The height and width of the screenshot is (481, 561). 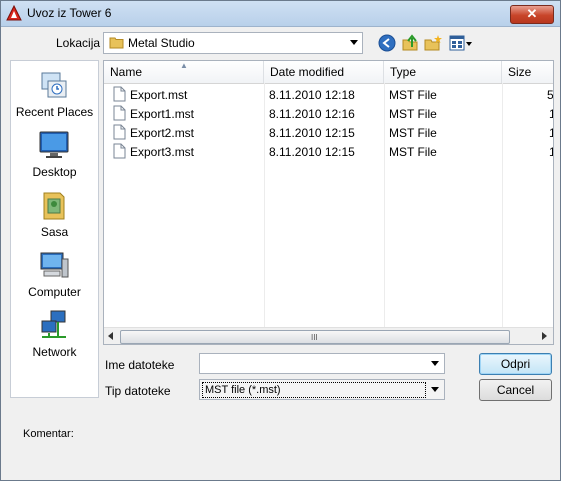 I want to click on place-label: Desktop, so click(x=54, y=172).